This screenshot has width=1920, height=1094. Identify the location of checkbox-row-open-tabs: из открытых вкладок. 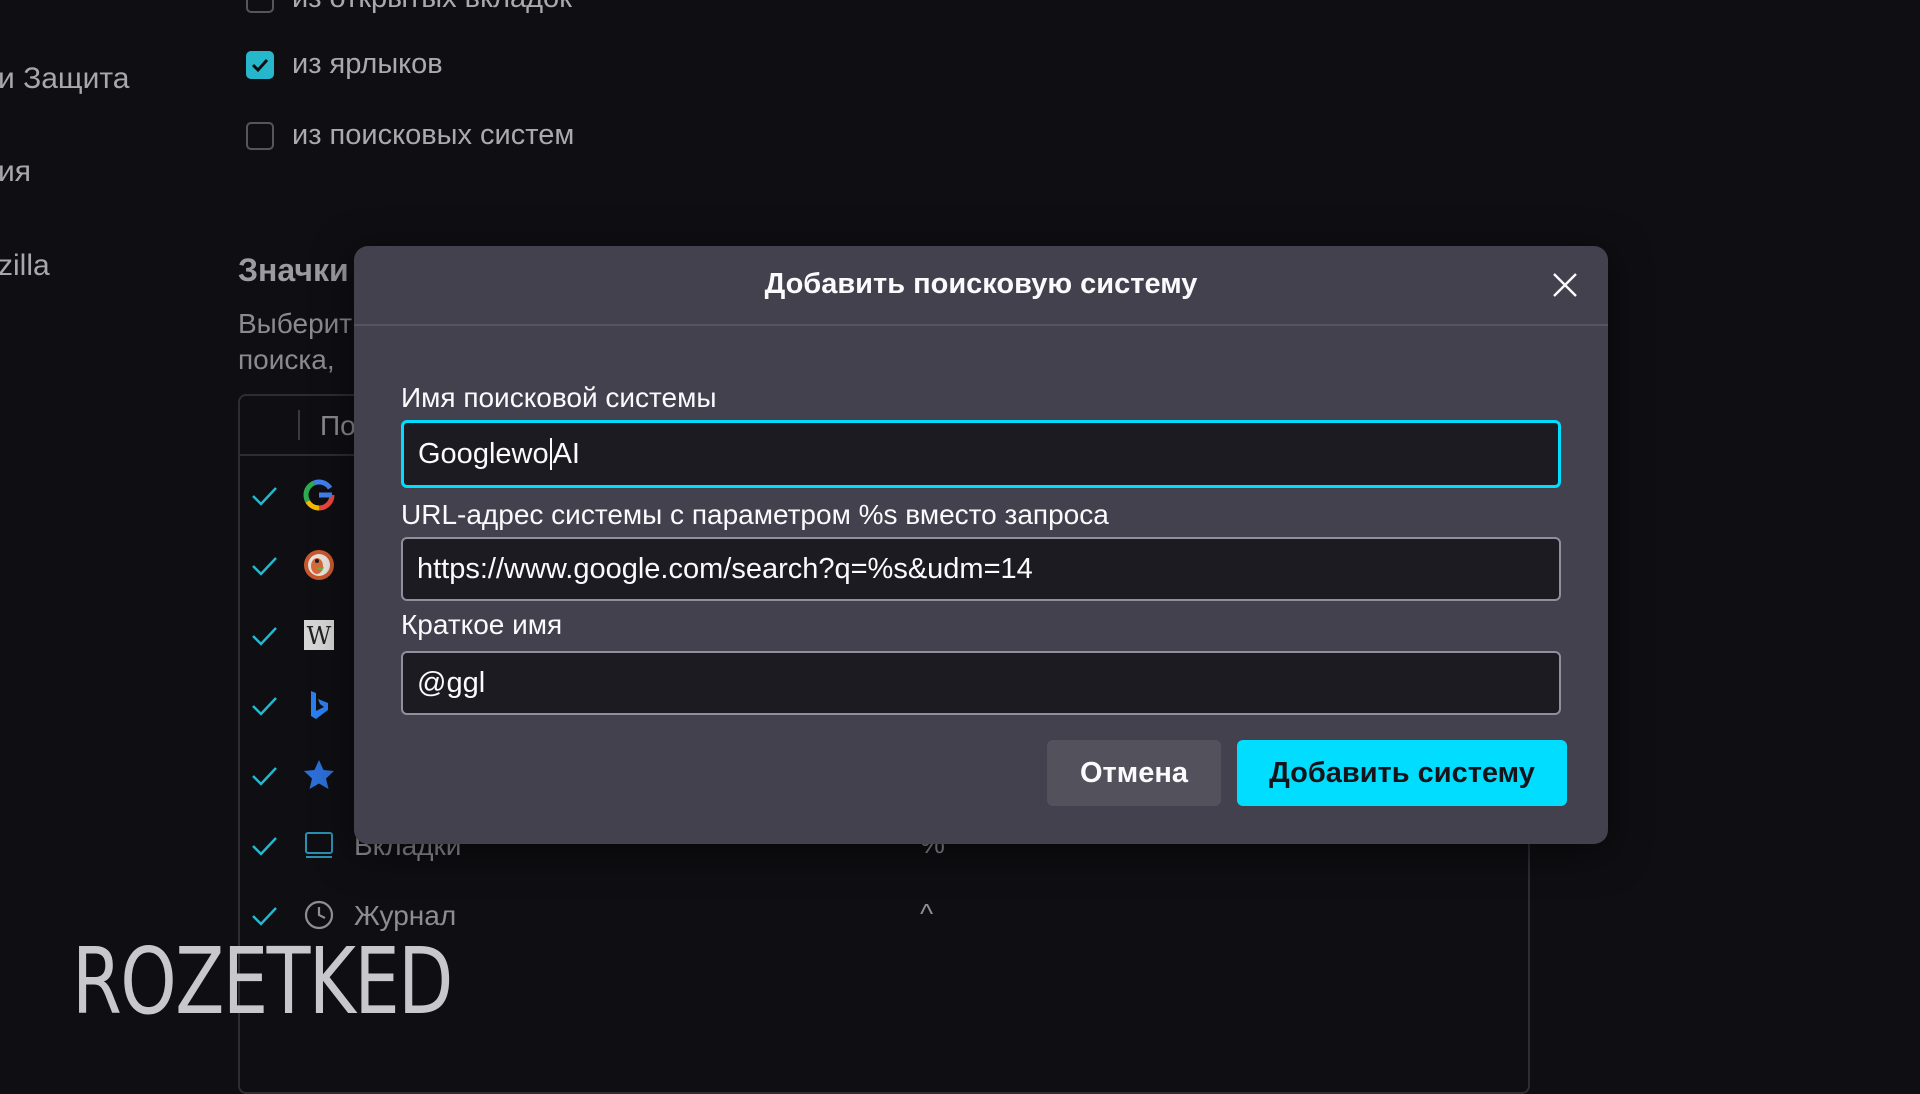
(409, 7).